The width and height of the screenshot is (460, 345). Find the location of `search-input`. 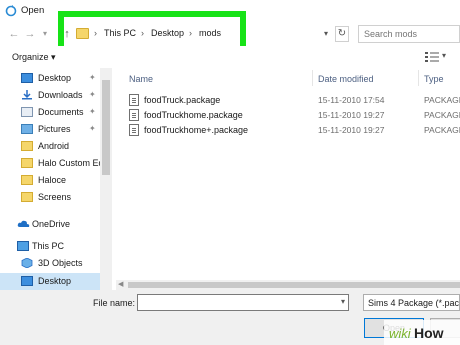

search-input is located at coordinates (411, 34).